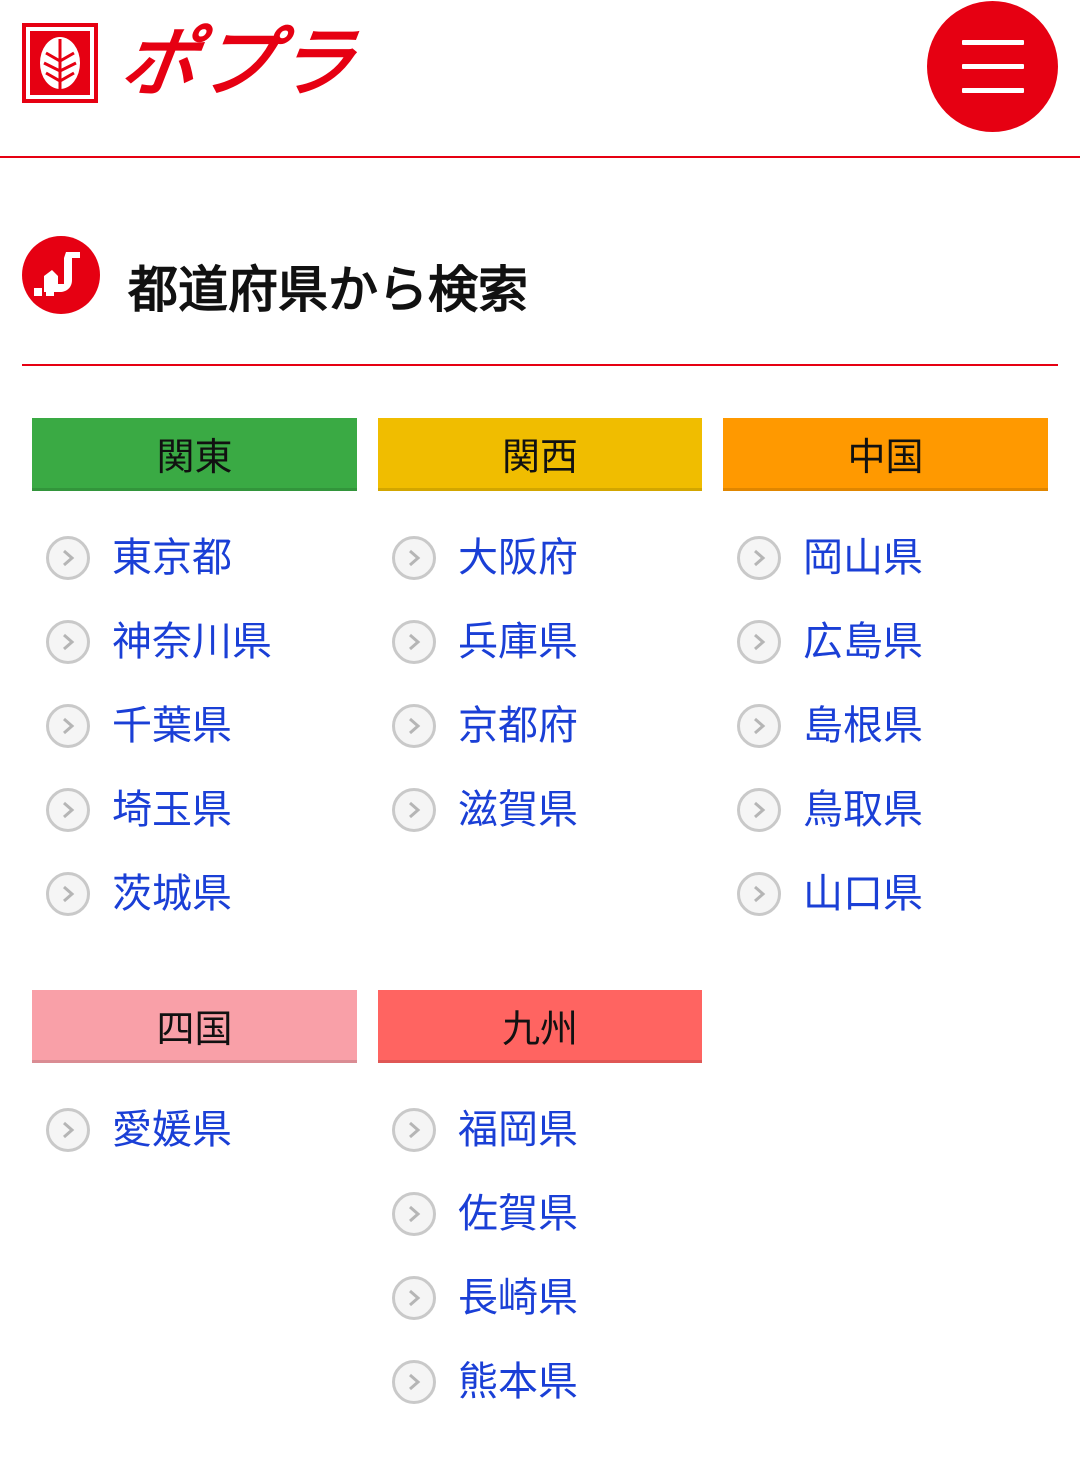  I want to click on prefecture-list-kyushu: 福岡県 佐賀県 長崎県 熊本県, so click(540, 1256).